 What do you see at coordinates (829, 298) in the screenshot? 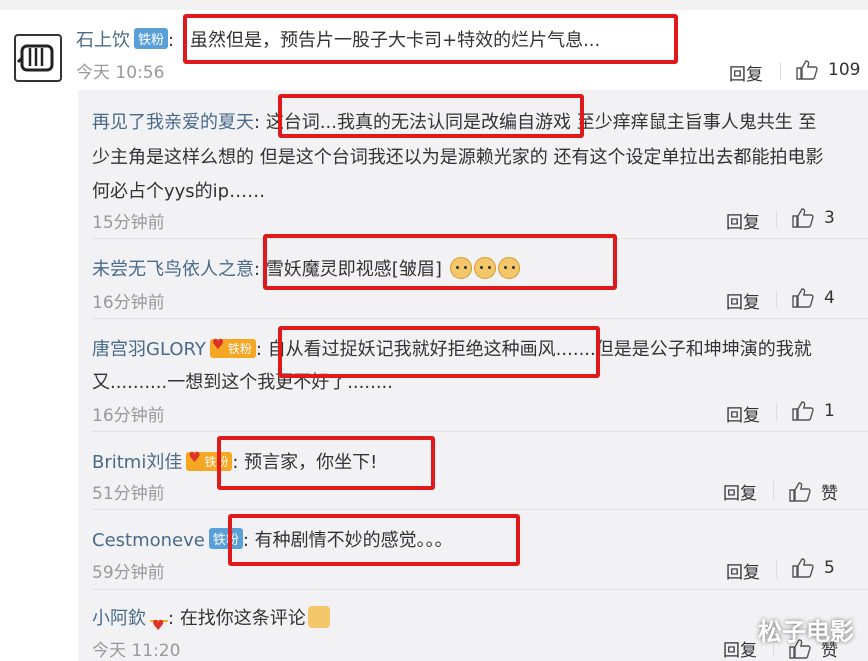
I see `like-count: 4` at bounding box center [829, 298].